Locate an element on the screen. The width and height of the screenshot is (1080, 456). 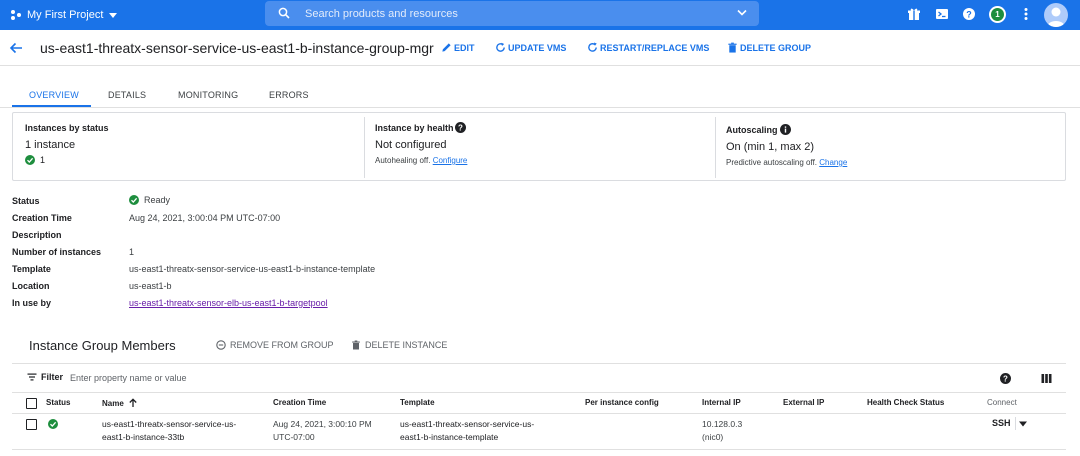
instances-by-status-title: Instances by status is located at coordinates (67, 128).